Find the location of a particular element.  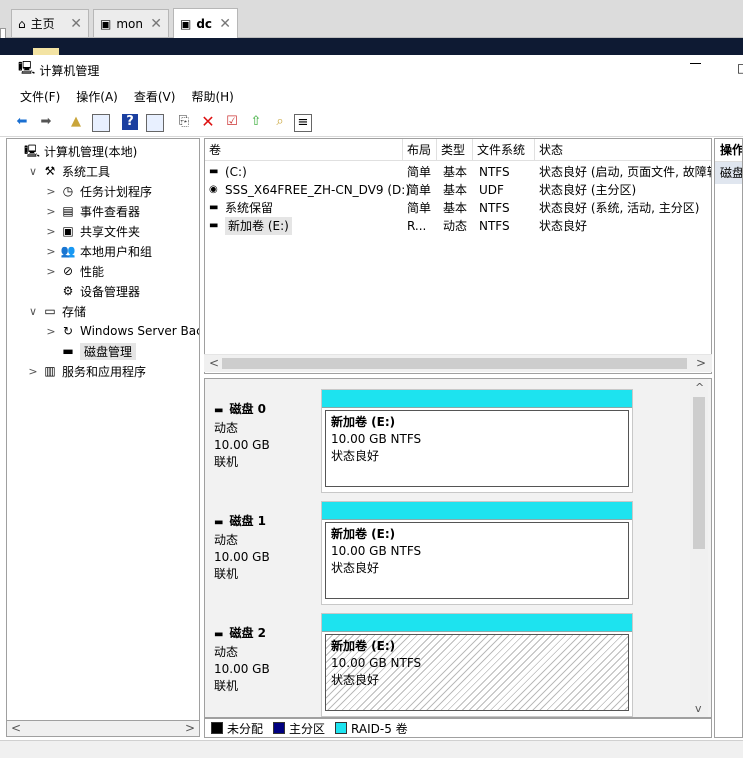

cell-name: SSS_X64FREE_ZH-CN_DV9 (D:) is located at coordinates (318, 190).